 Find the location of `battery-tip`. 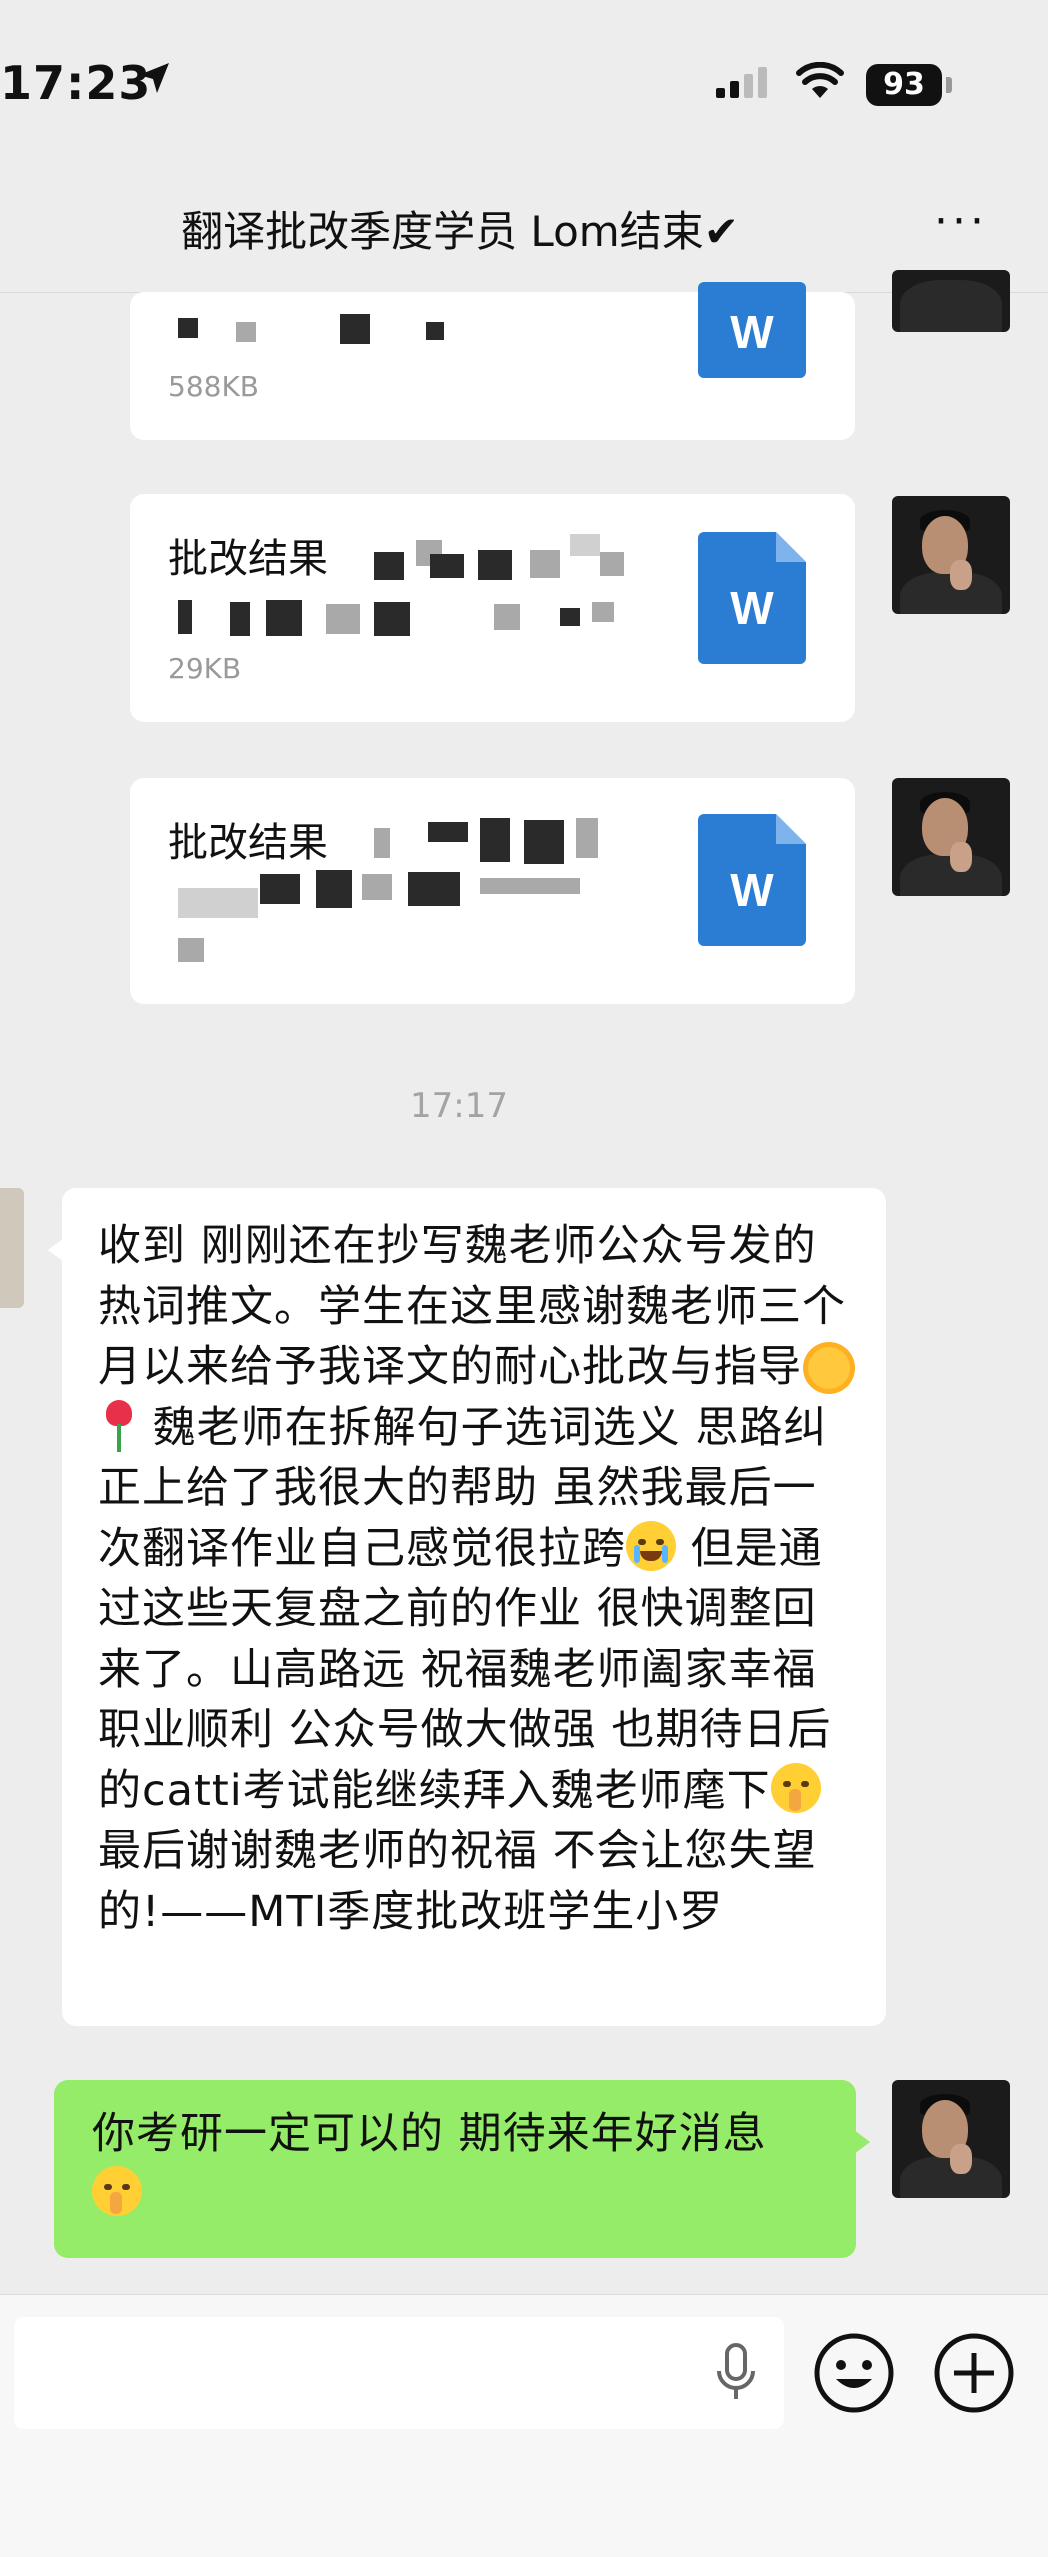

battery-tip is located at coordinates (949, 85).